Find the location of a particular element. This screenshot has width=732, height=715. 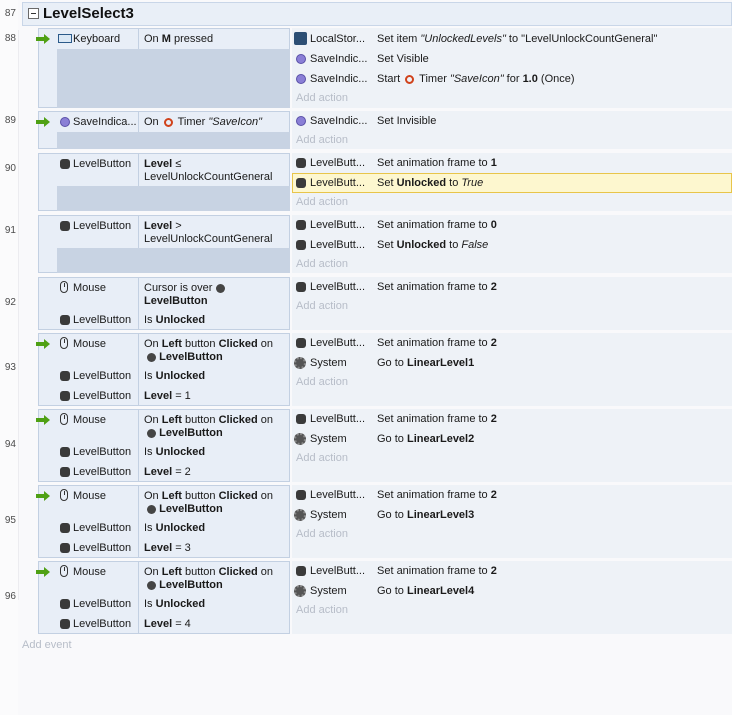

group-title: LevelSelect3 is located at coordinates (88, 13).